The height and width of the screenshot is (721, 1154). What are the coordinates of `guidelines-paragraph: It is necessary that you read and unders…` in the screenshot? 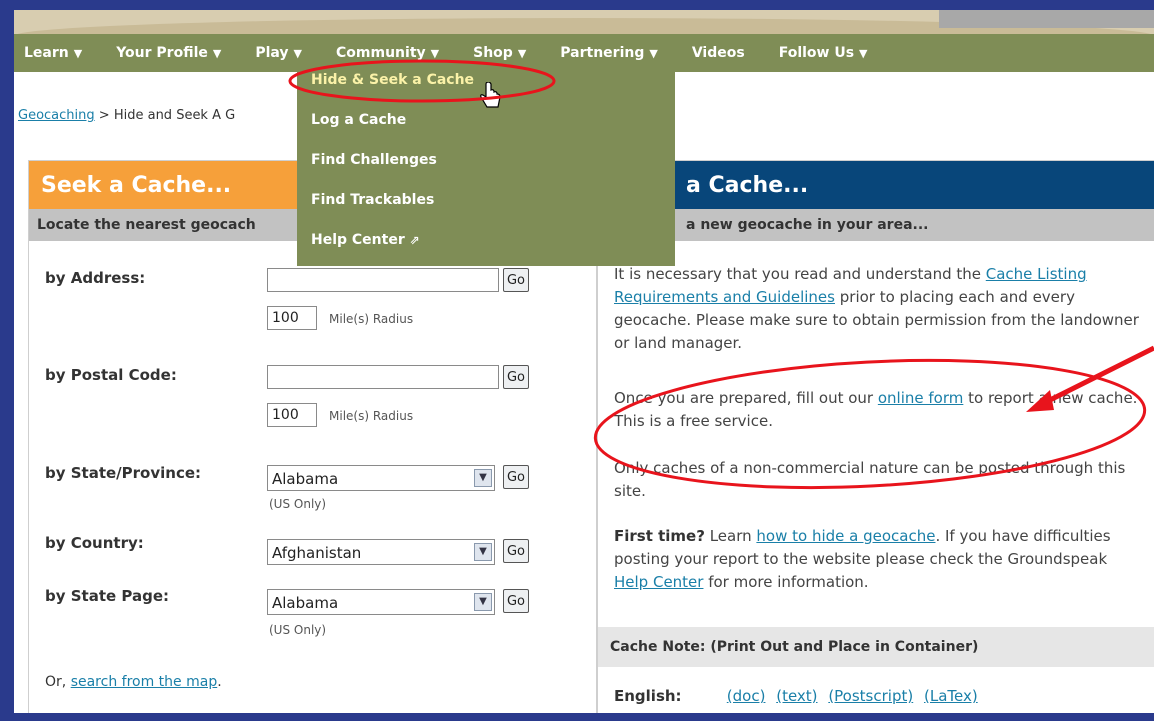 It's located at (879, 309).